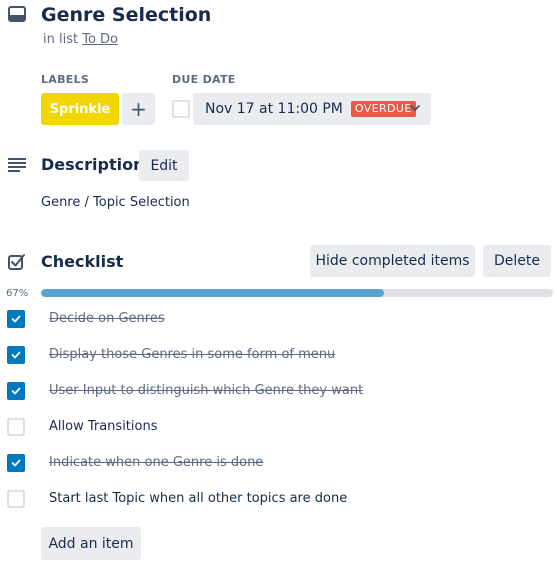 The image size is (557, 564). Describe the element at coordinates (115, 202) in the screenshot. I see `description-text: Genre / Topic Selection` at that location.